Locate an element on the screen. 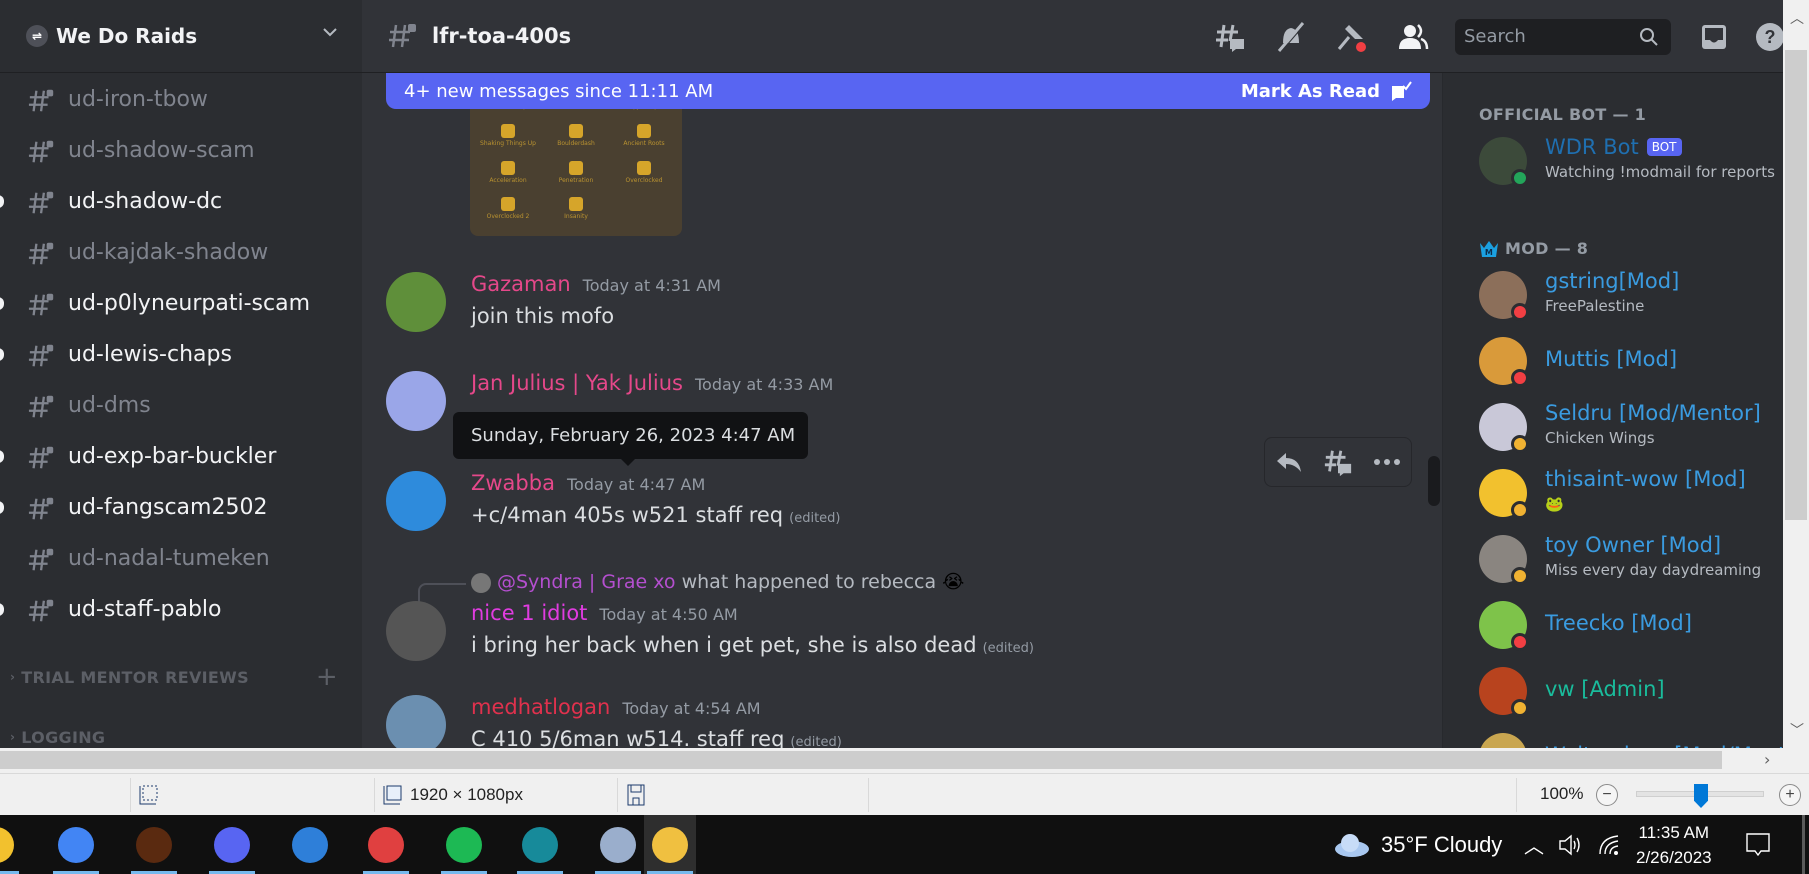 The width and height of the screenshot is (1809, 874). paint-icon is located at coordinates (670, 844).